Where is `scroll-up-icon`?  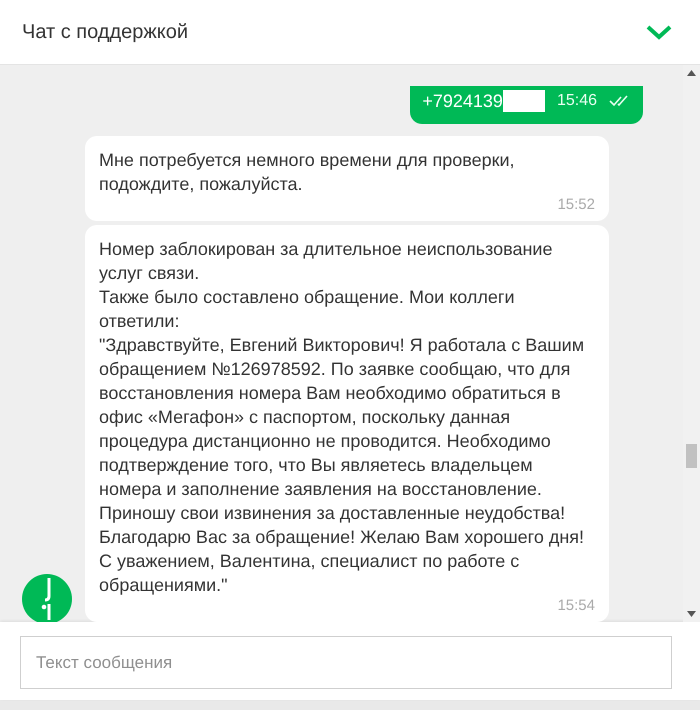 scroll-up-icon is located at coordinates (691, 73).